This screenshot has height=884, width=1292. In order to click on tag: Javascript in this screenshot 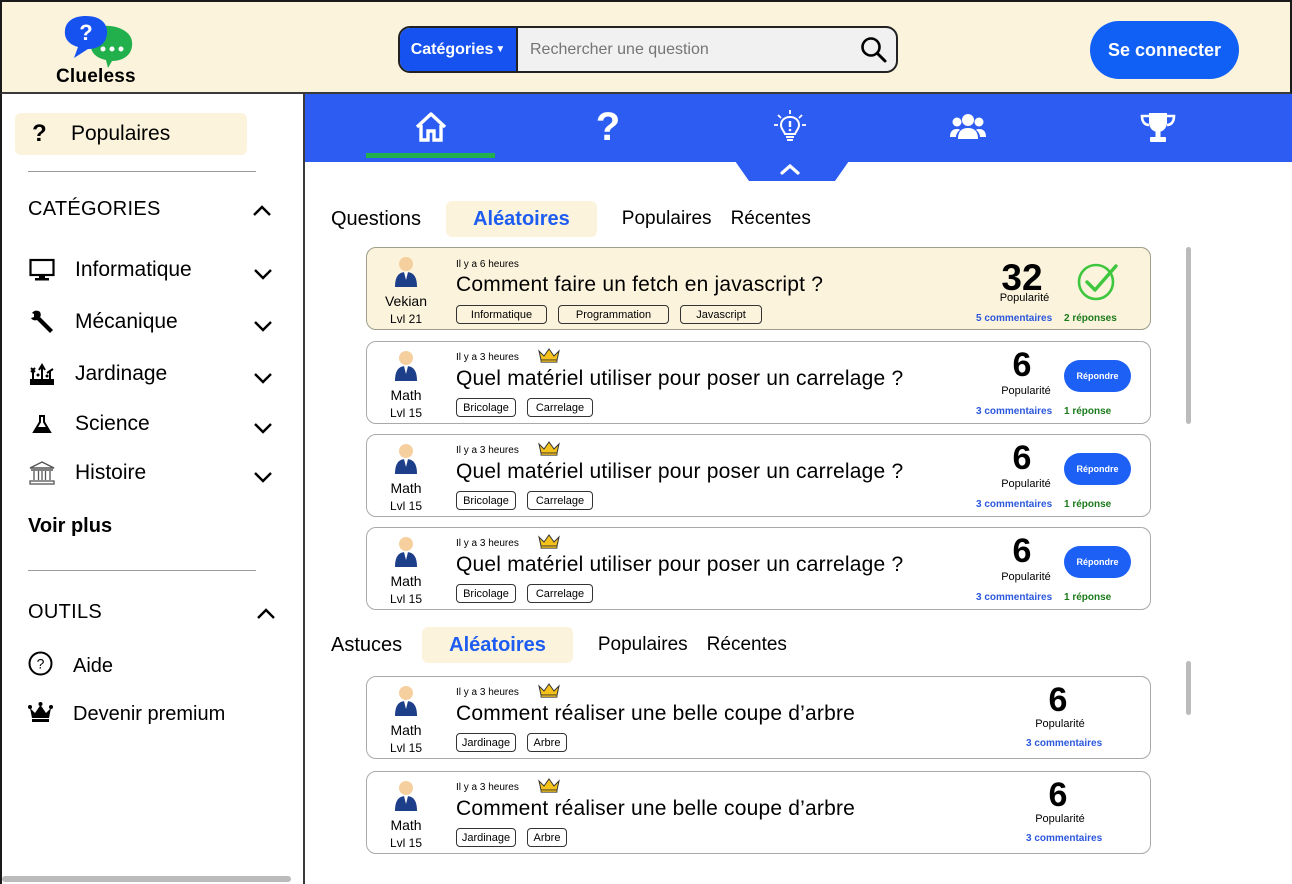, I will do `click(721, 314)`.